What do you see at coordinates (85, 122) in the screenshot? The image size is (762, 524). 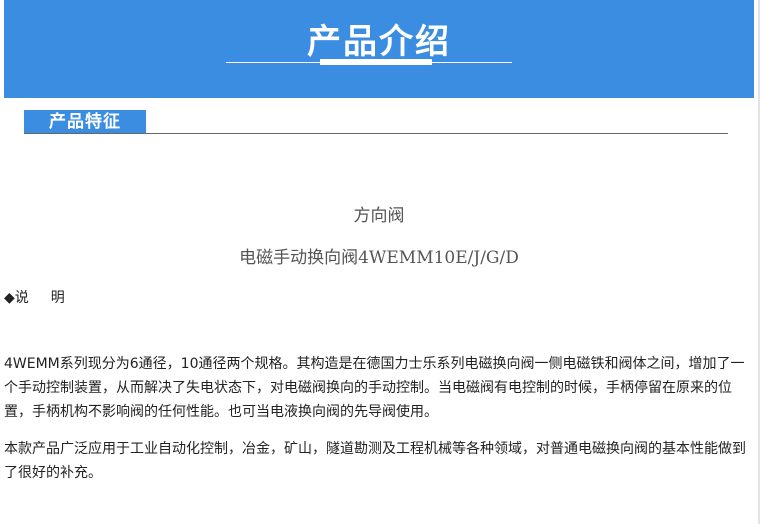 I see `section-heading: 产品特征` at bounding box center [85, 122].